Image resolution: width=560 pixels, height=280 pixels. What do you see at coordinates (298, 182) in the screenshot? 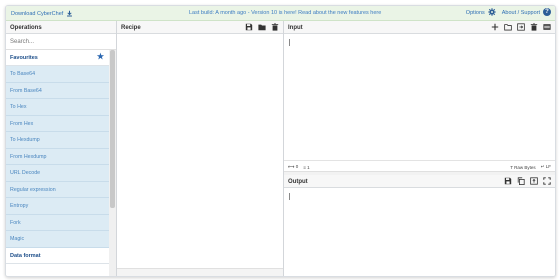
I see `output-title: Output` at bounding box center [298, 182].